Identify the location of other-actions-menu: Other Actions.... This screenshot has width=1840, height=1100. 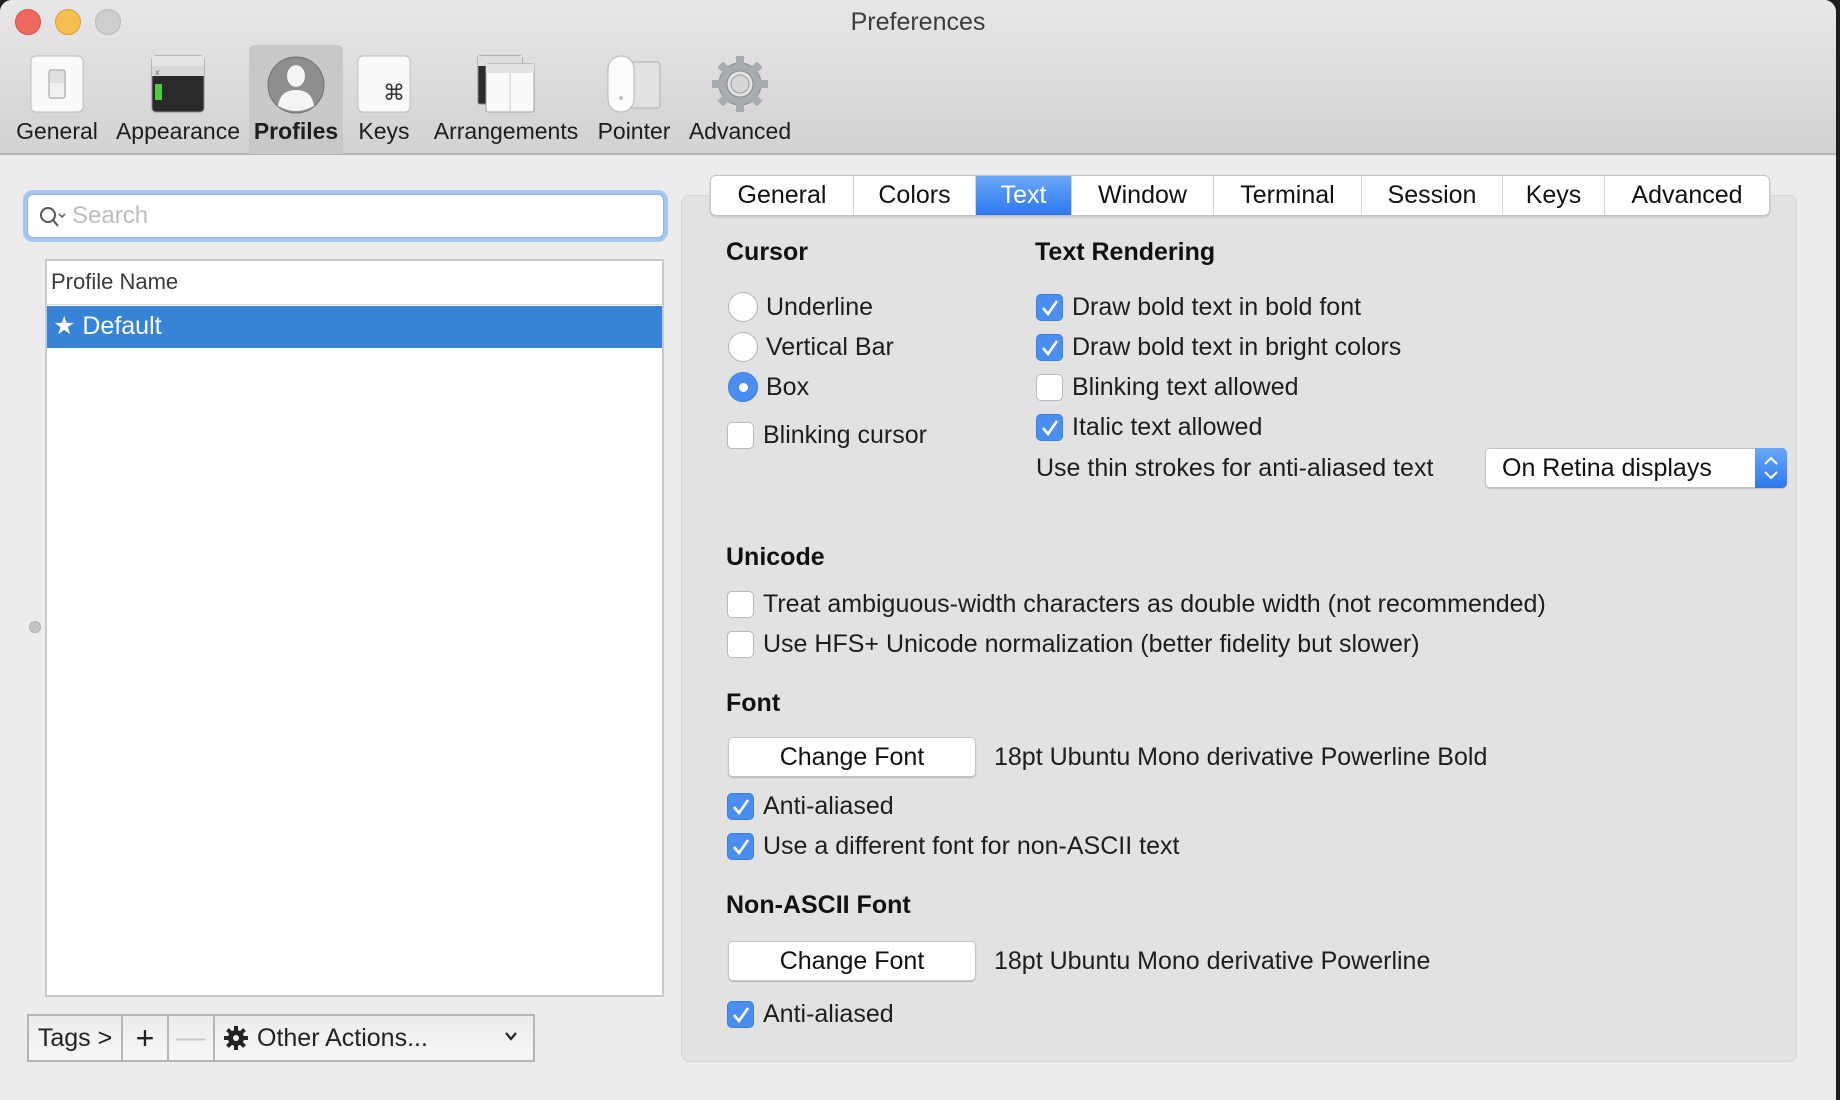
(374, 1038).